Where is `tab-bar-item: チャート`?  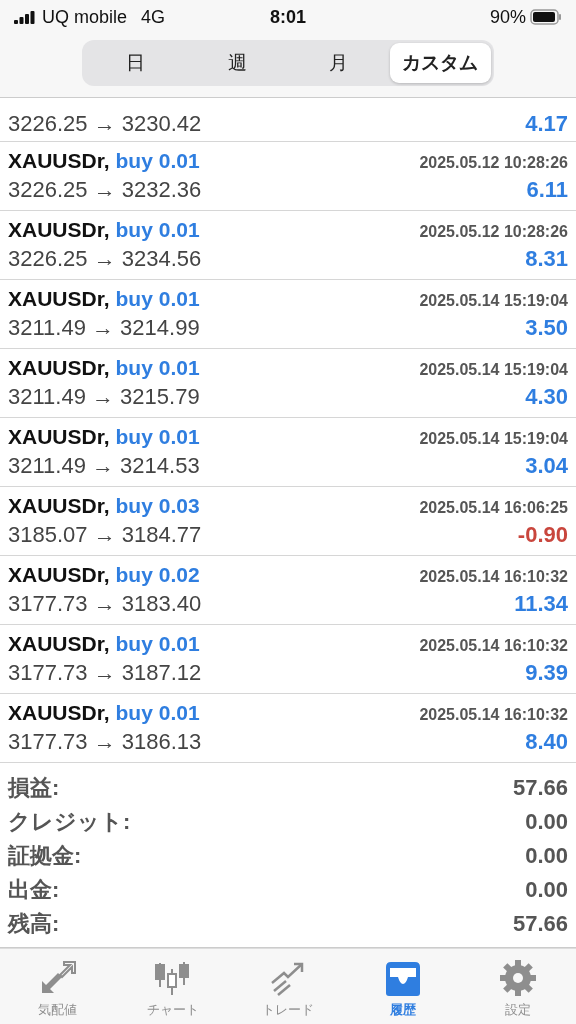
tab-bar-item: チャート is located at coordinates (173, 986).